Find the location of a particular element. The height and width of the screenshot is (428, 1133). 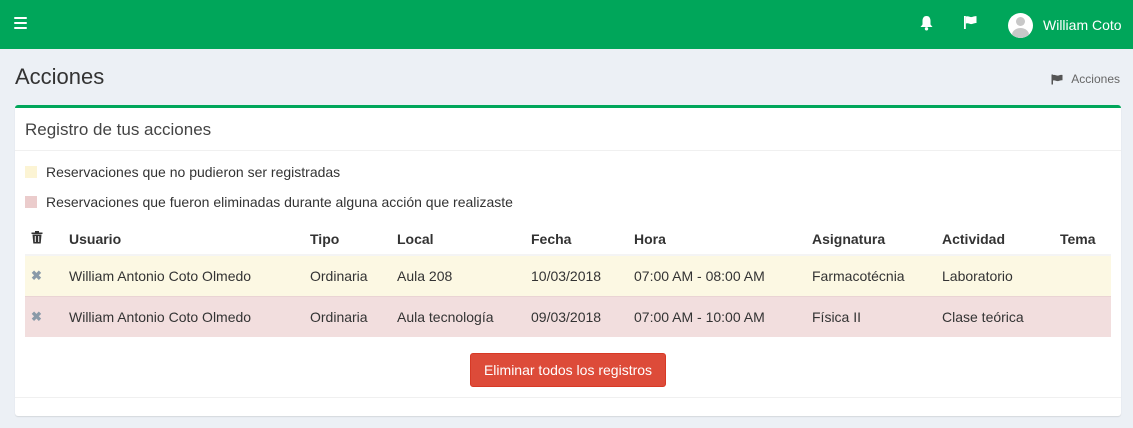

column-header-actividad: Actividad is located at coordinates (1001, 239).